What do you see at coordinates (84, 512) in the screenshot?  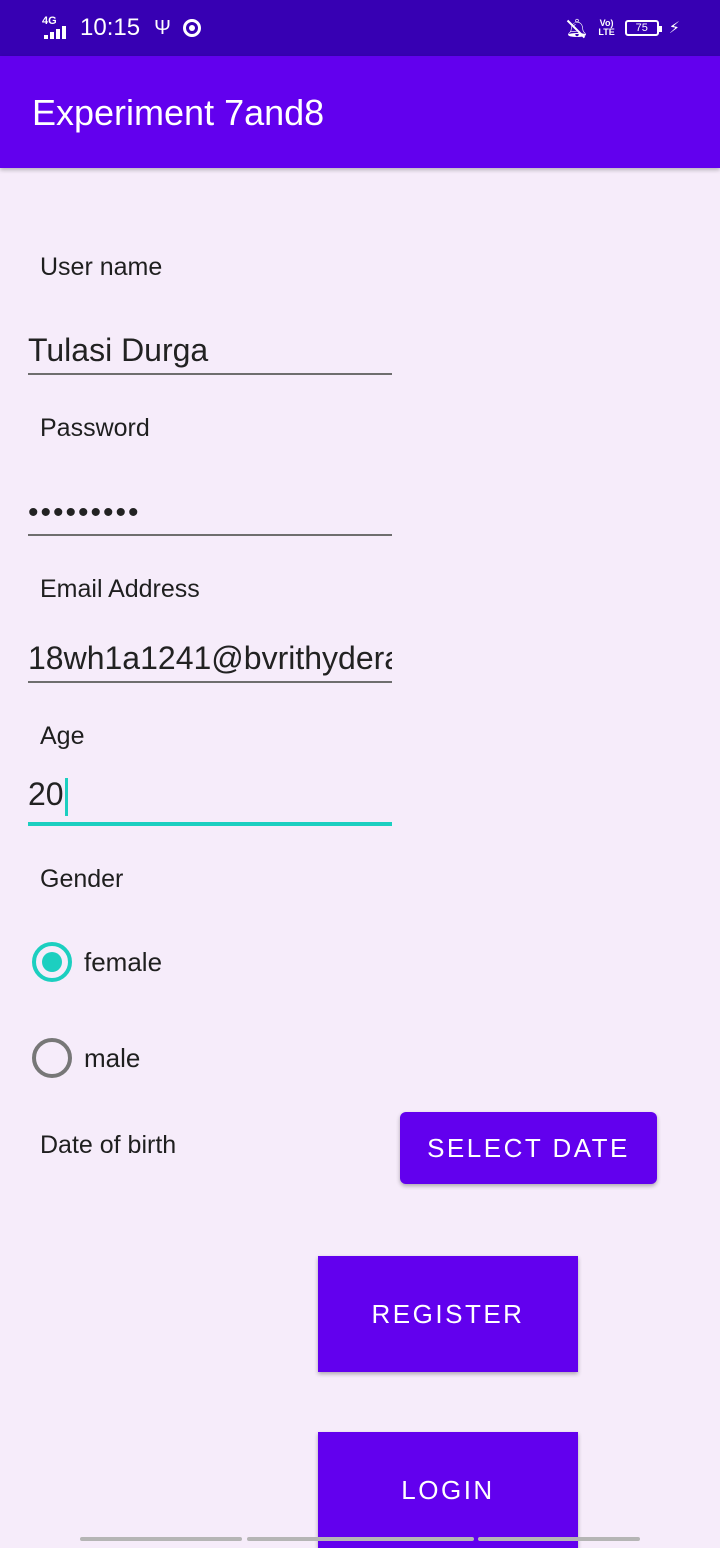 I see `password-value: •••••••••` at bounding box center [84, 512].